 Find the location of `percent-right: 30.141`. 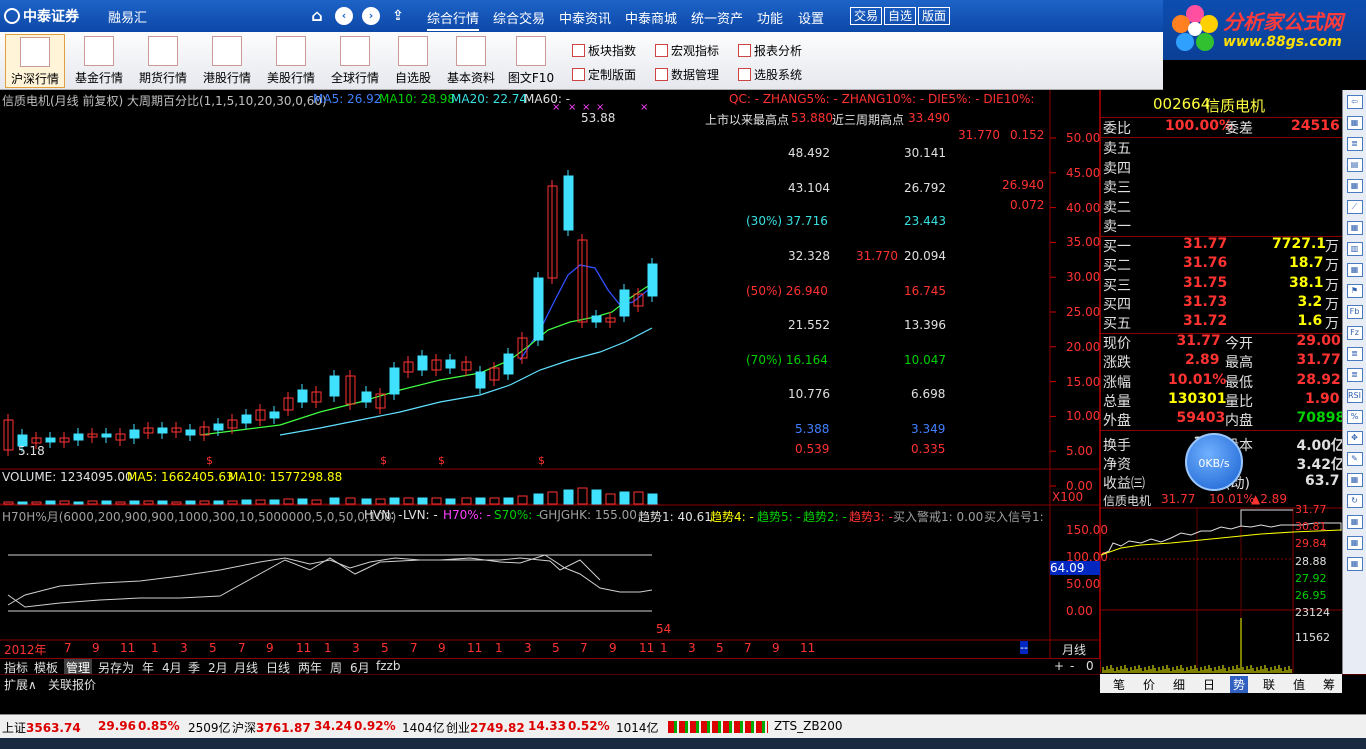

percent-right: 30.141 is located at coordinates (925, 153).